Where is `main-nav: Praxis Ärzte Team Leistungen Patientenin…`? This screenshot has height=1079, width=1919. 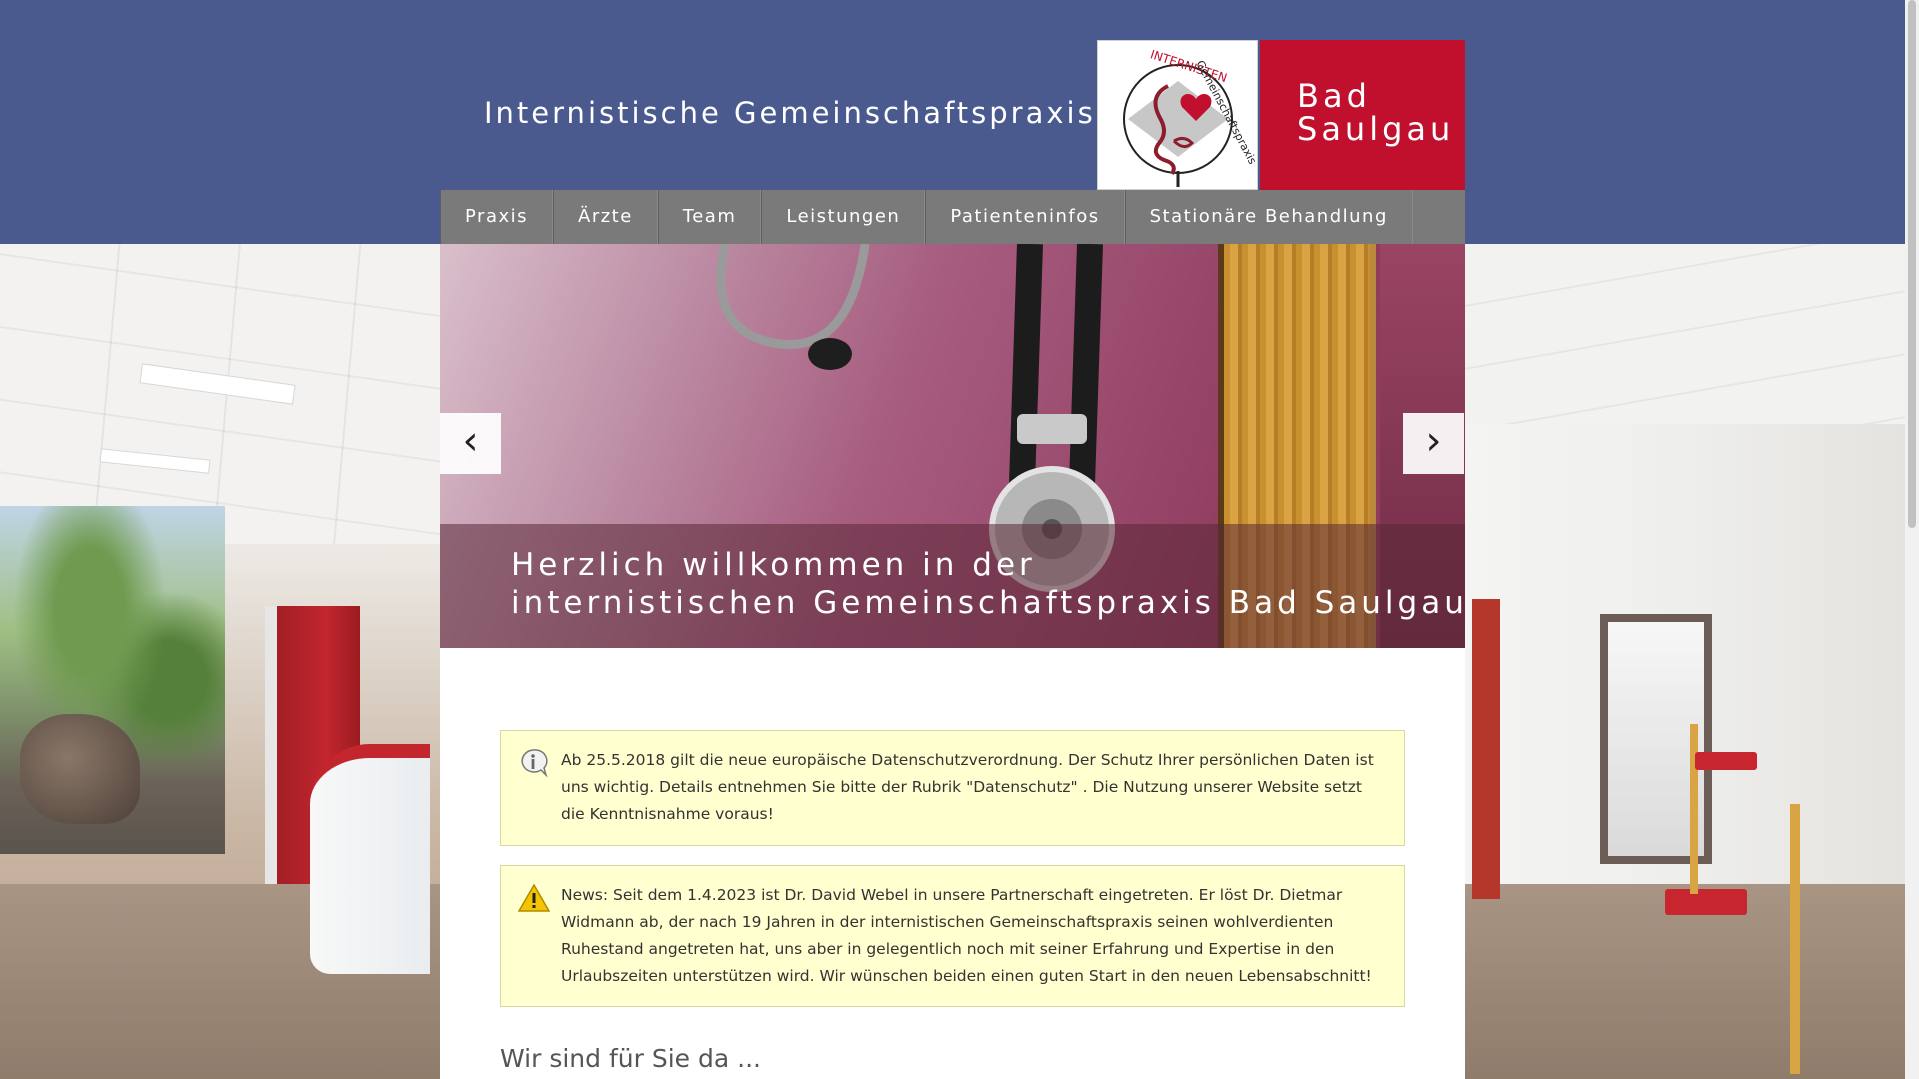
main-nav: Praxis Ärzte Team Leistungen Patientenin… is located at coordinates (952, 217).